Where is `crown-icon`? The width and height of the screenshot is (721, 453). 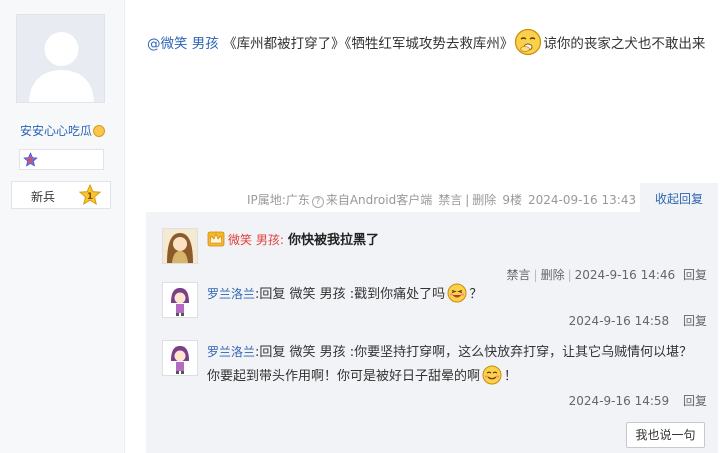 crown-icon is located at coordinates (216, 239).